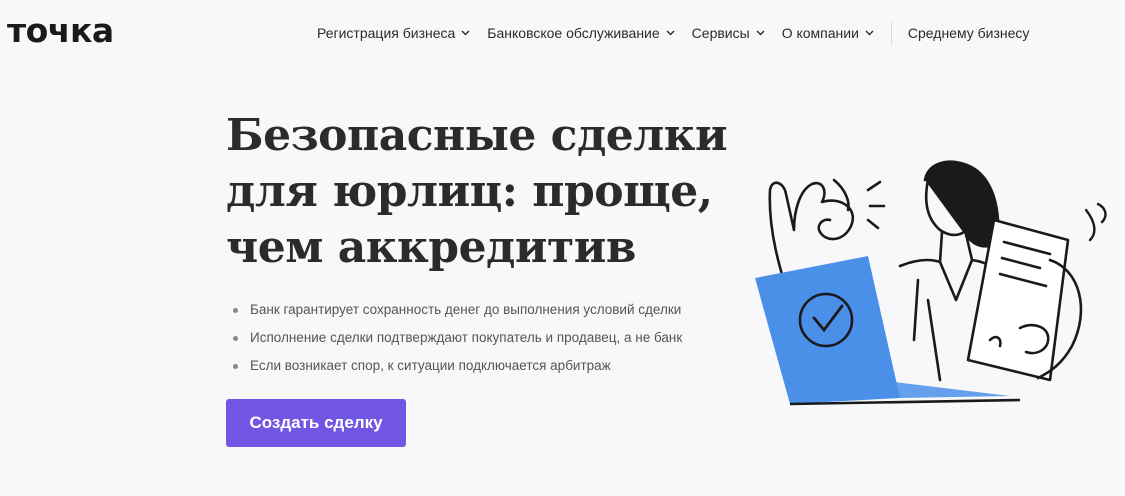  What do you see at coordinates (60, 31) in the screenshot?
I see `logo: точка` at bounding box center [60, 31].